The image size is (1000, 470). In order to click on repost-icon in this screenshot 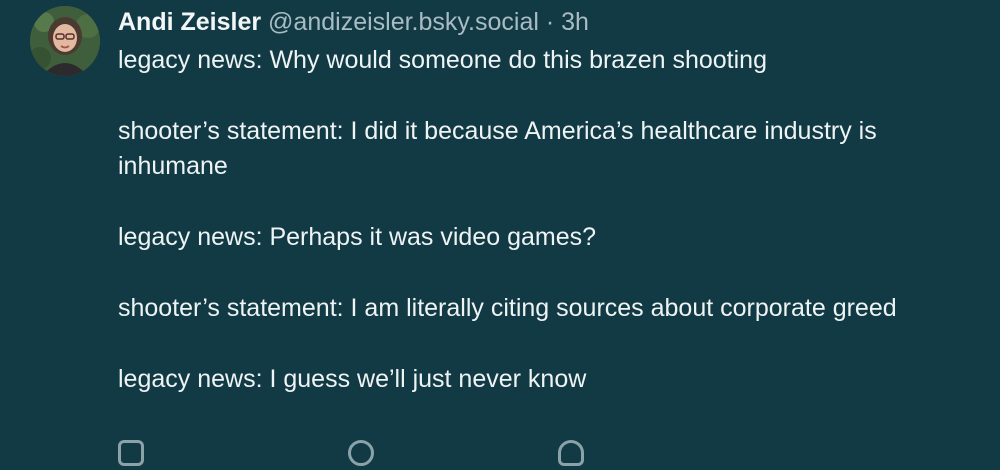, I will do `click(361, 453)`.